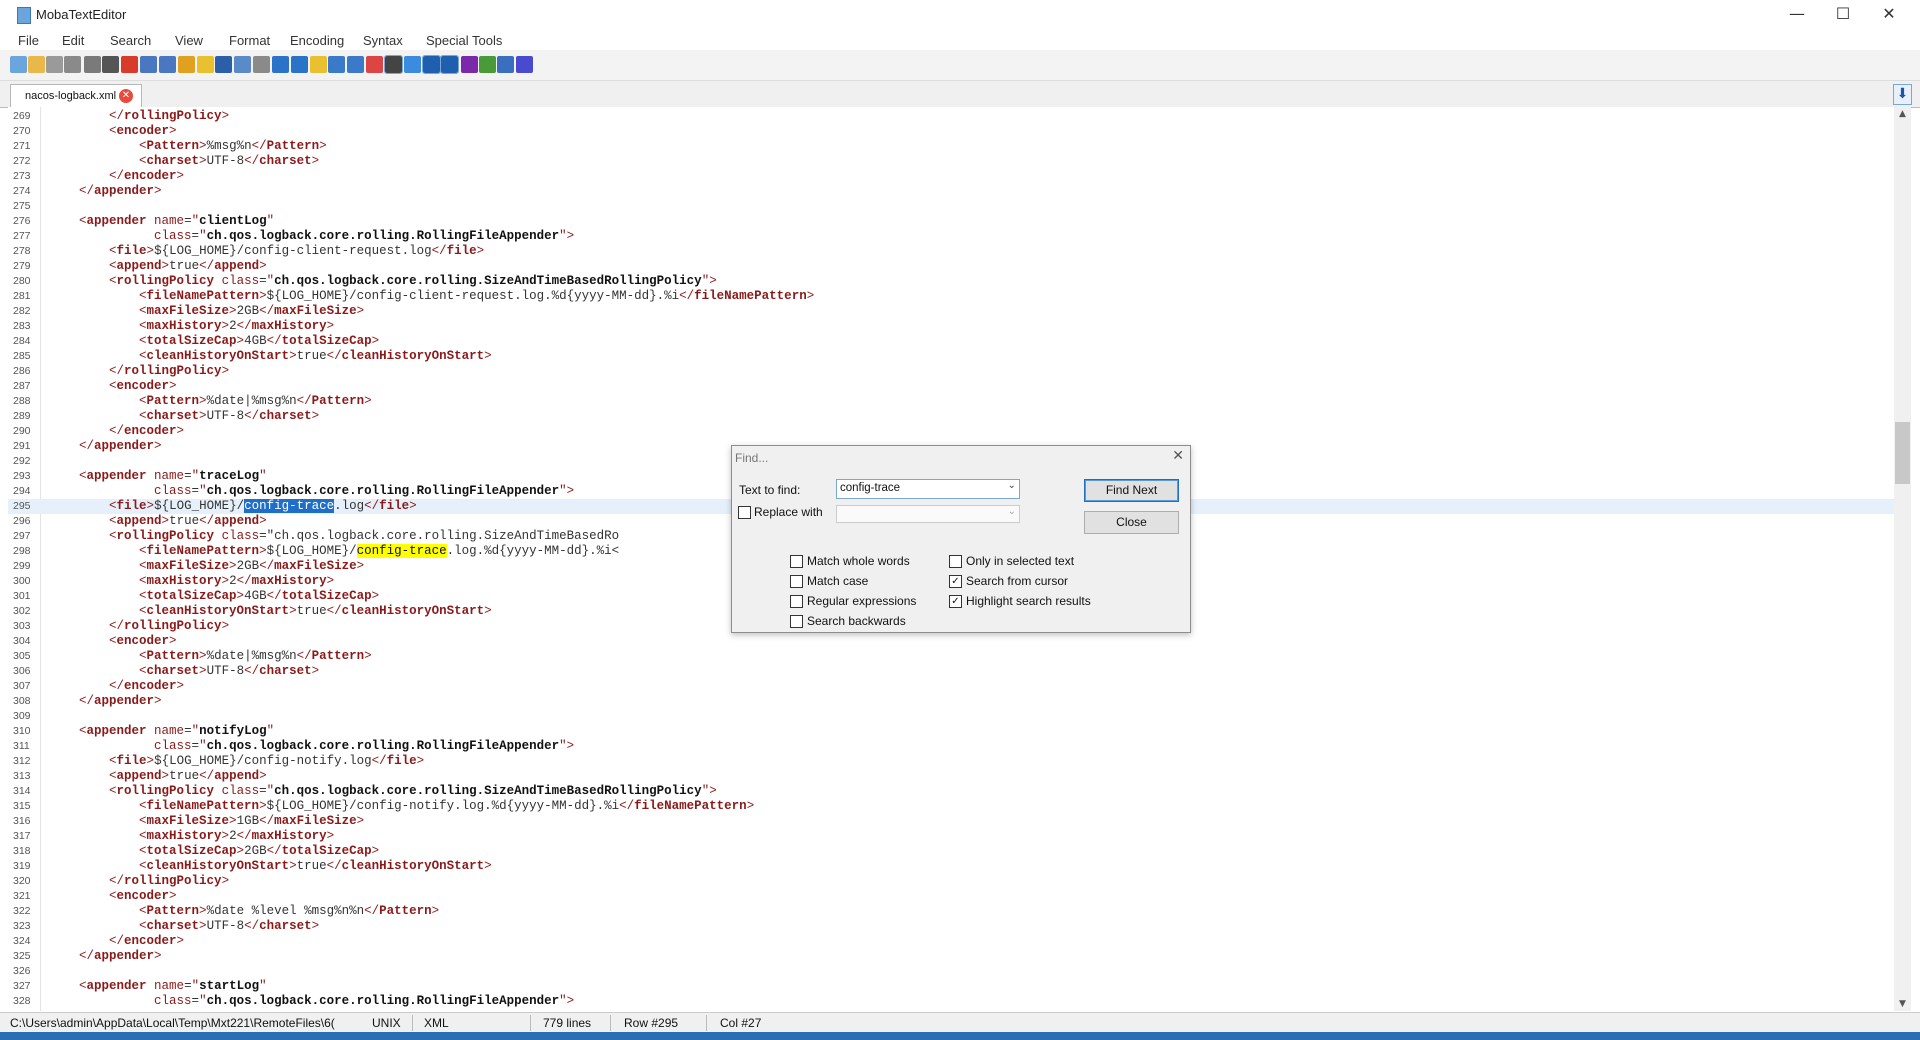 The width and height of the screenshot is (1920, 1040). Describe the element at coordinates (261, 64) in the screenshot. I see `paste-icon` at that location.